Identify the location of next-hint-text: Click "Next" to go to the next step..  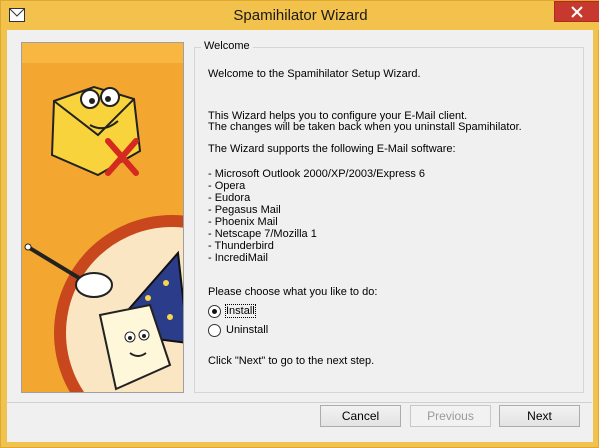
(291, 361).